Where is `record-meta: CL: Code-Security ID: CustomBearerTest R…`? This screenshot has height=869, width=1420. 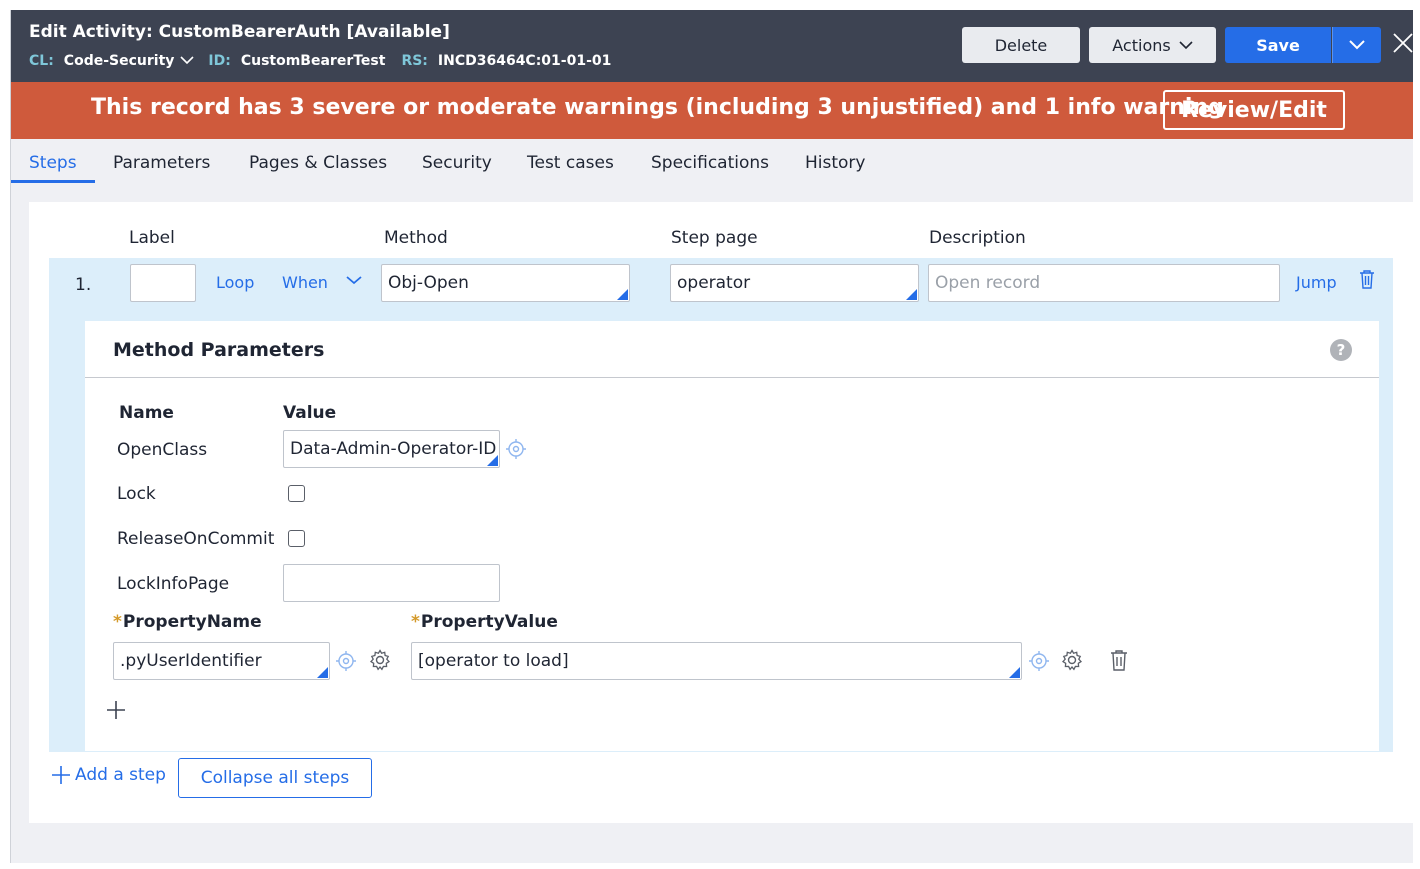
record-meta: CL: Code-Security ID: CustomBearerTest R… is located at coordinates (320, 61).